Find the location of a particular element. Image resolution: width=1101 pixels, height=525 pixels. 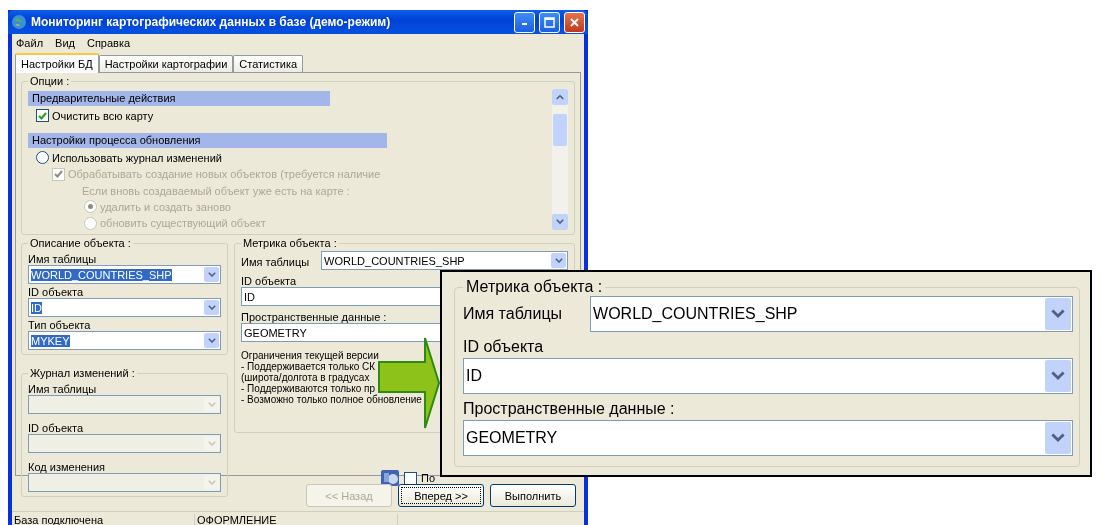

tab: Статистика is located at coordinates (268, 63).